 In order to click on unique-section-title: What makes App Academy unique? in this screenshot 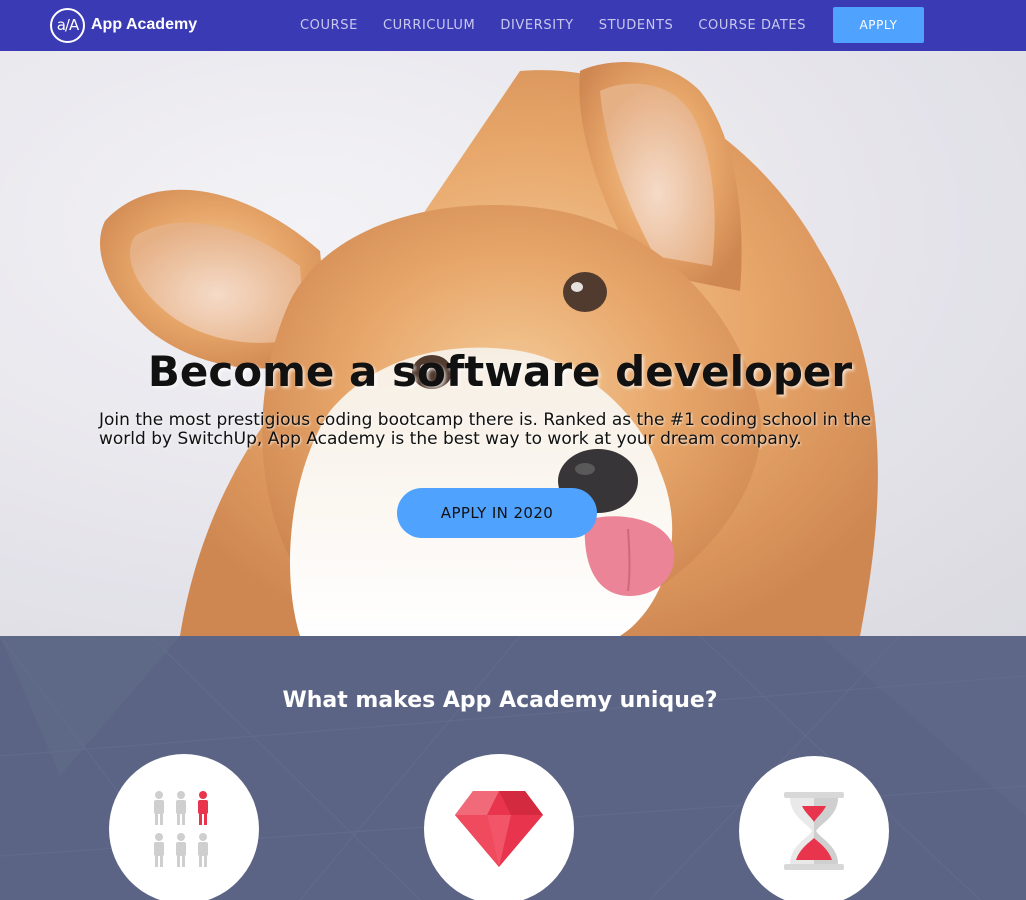, I will do `click(500, 700)`.